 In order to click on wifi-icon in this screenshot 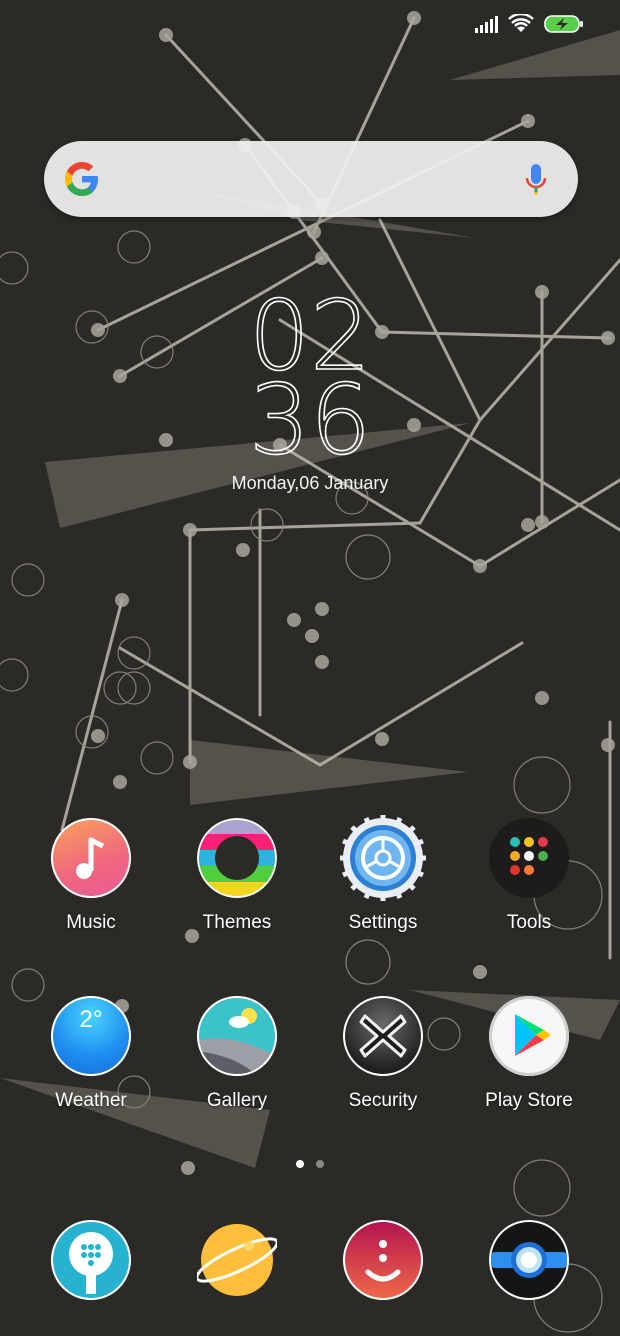, I will do `click(521, 23)`.